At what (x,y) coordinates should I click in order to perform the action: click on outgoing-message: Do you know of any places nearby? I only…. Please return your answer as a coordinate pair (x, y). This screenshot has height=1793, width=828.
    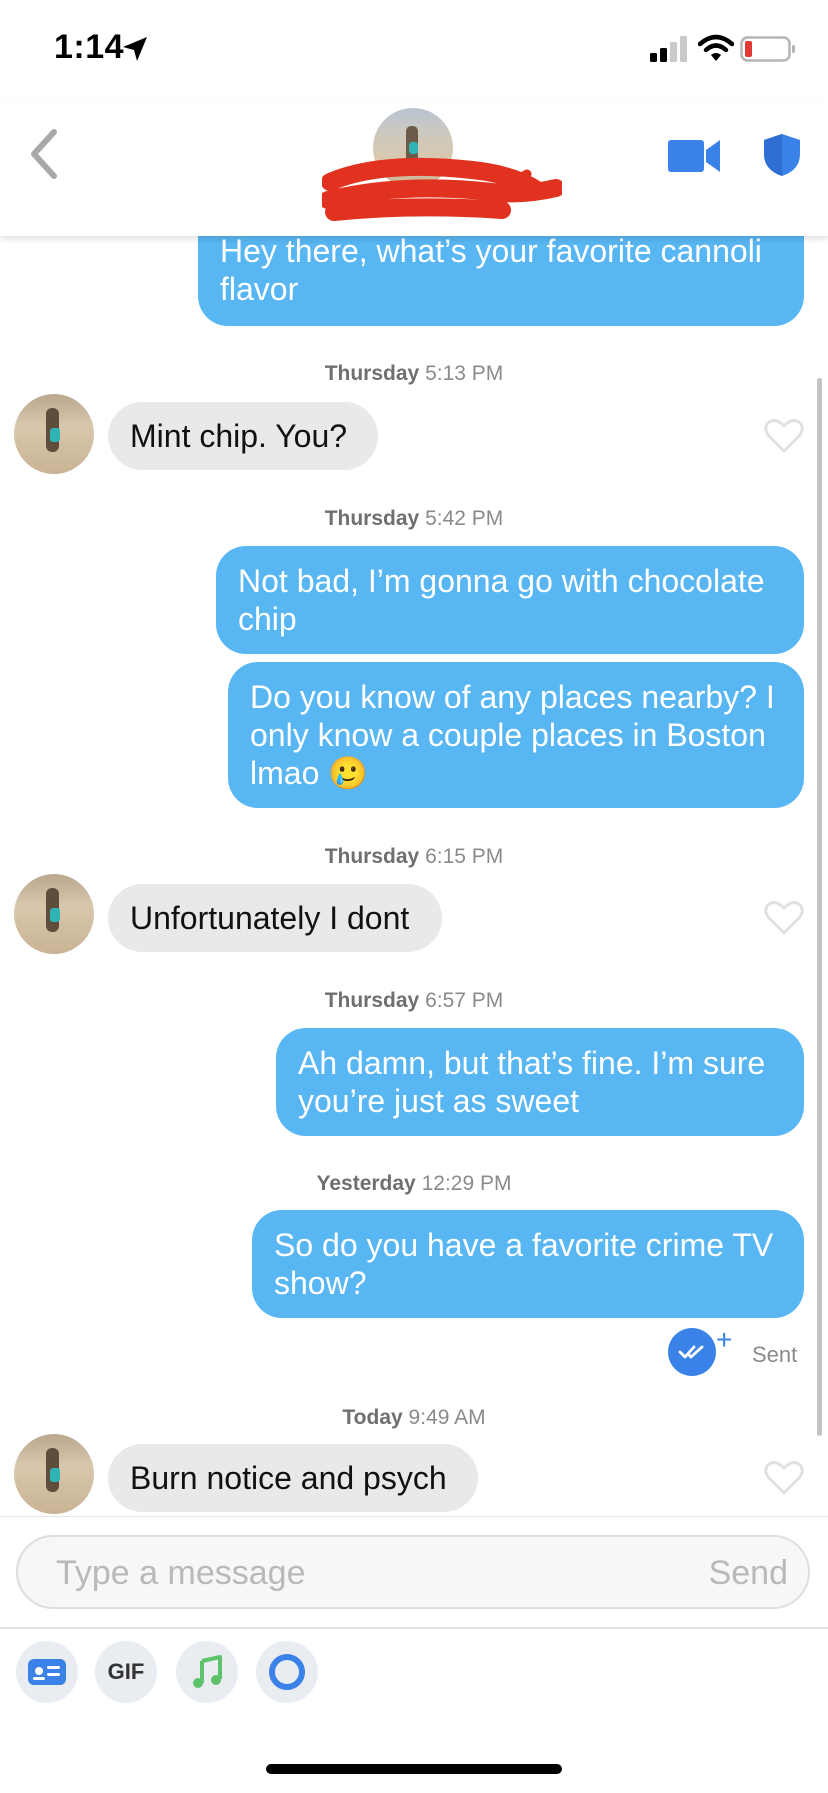
    Looking at the image, I should click on (516, 735).